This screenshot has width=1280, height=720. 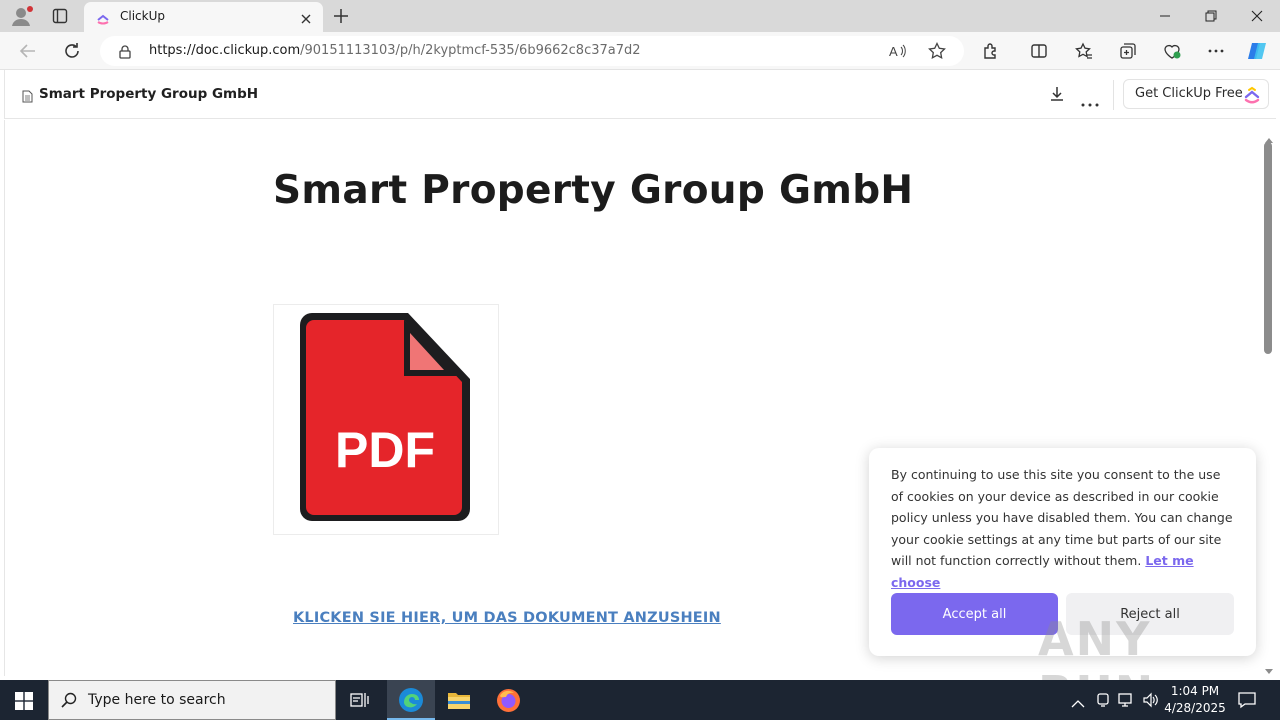 I want to click on profile-icon, so click(x=22, y=16).